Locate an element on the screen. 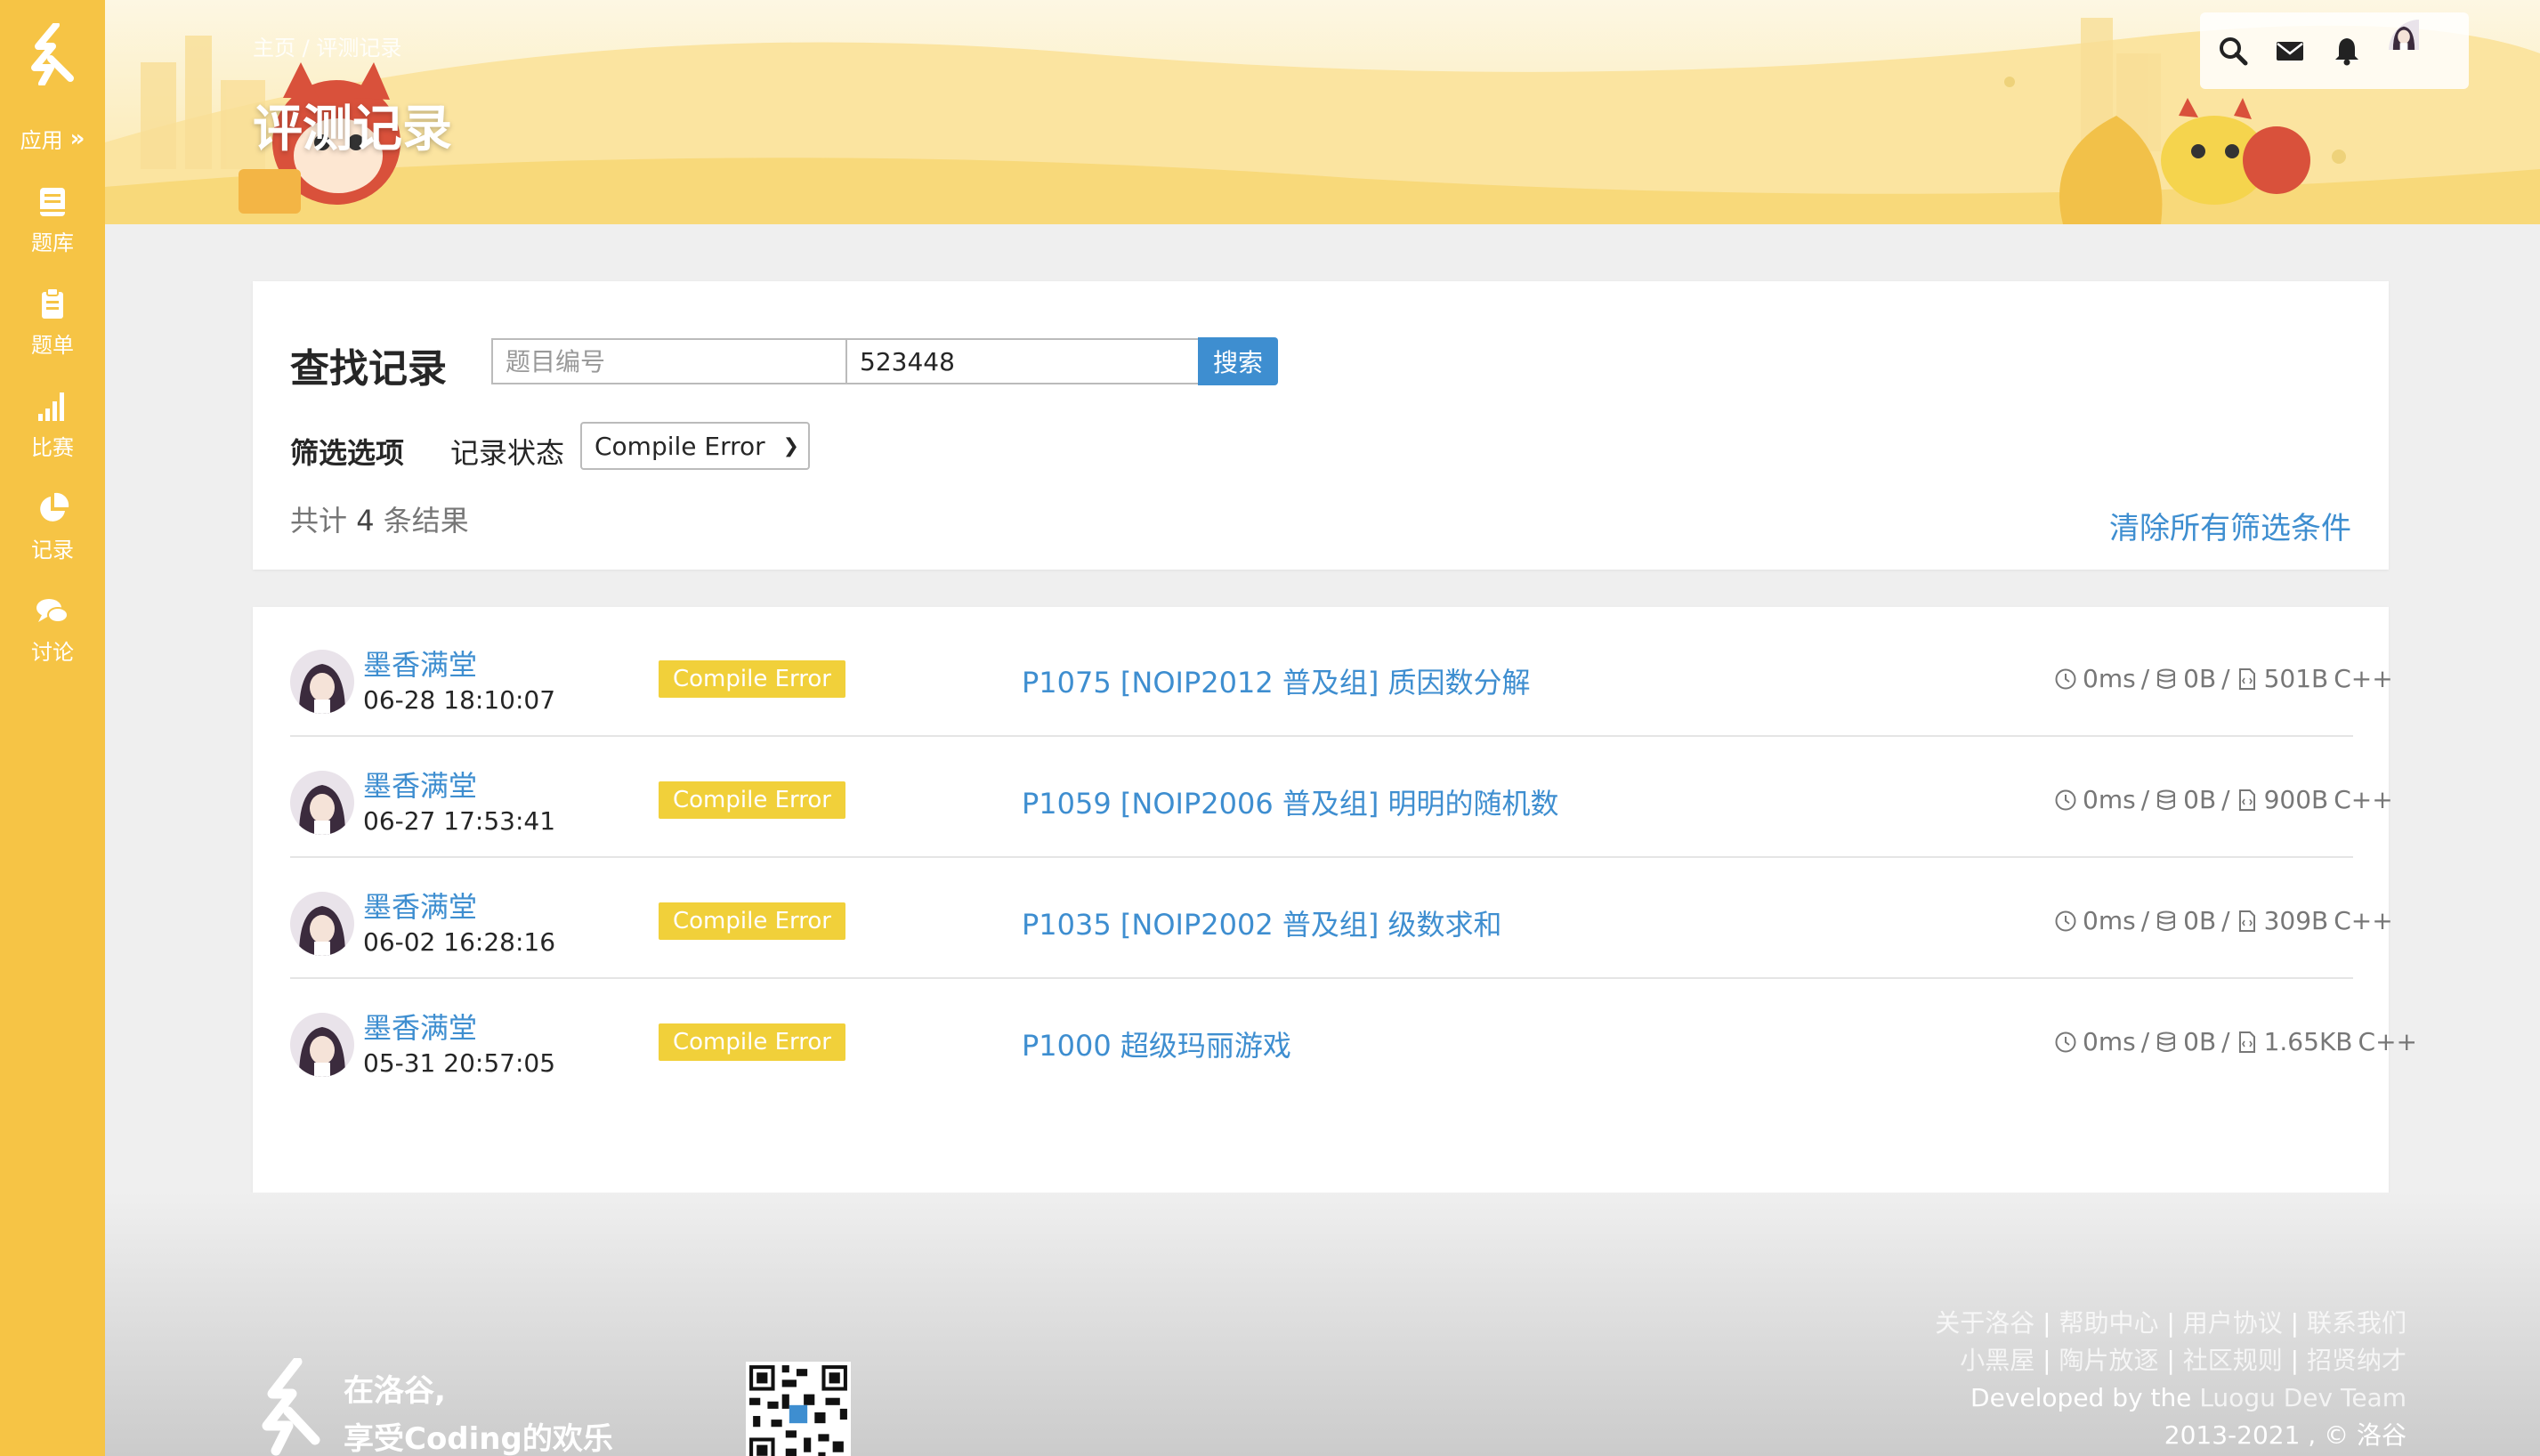 Image resolution: width=2540 pixels, height=1456 pixels. sidebar-apps-toggle: 应用 » is located at coordinates (53, 138).